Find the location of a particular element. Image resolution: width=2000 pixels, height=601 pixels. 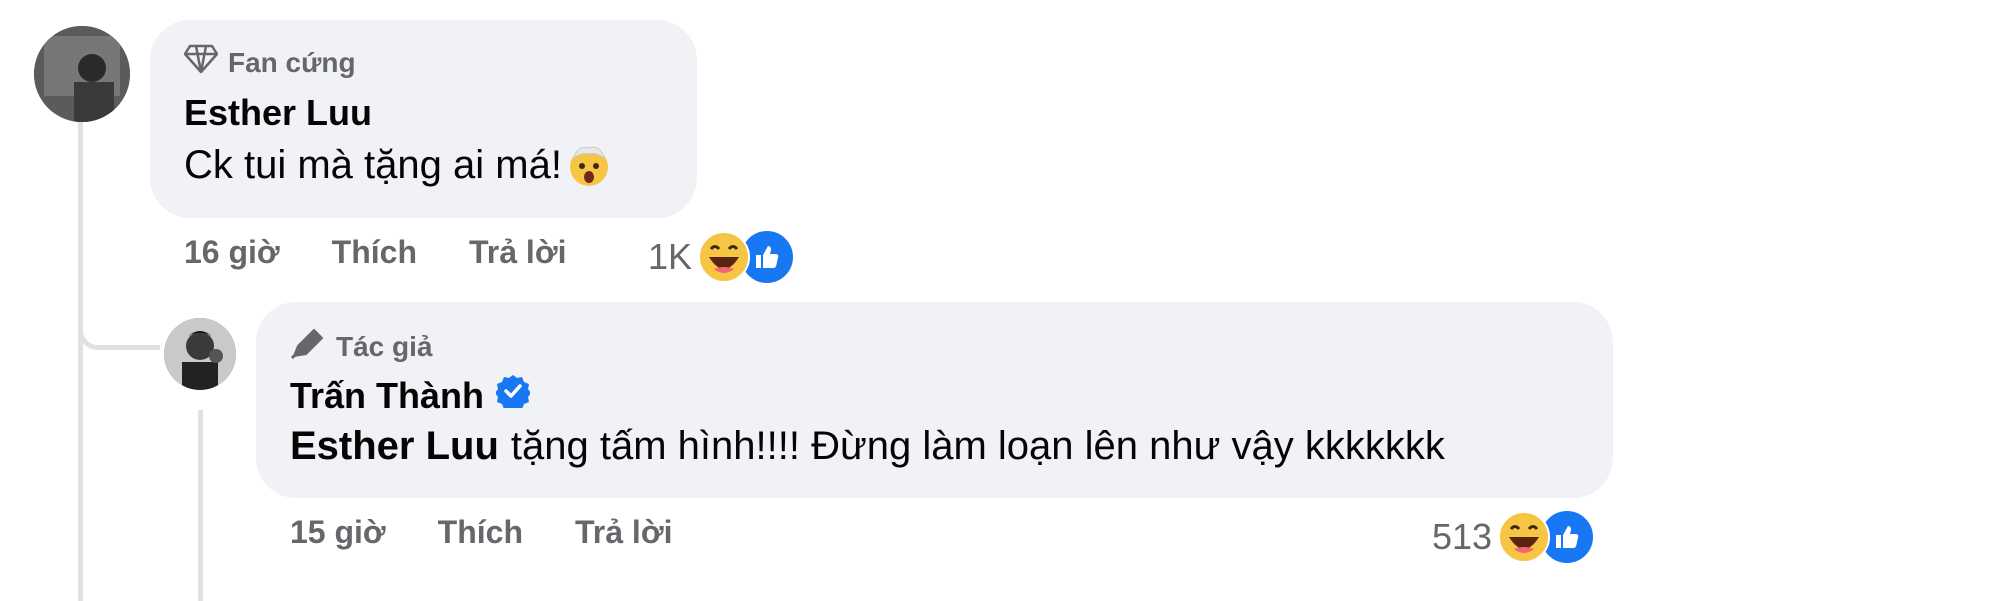

pen-icon is located at coordinates (308, 346).